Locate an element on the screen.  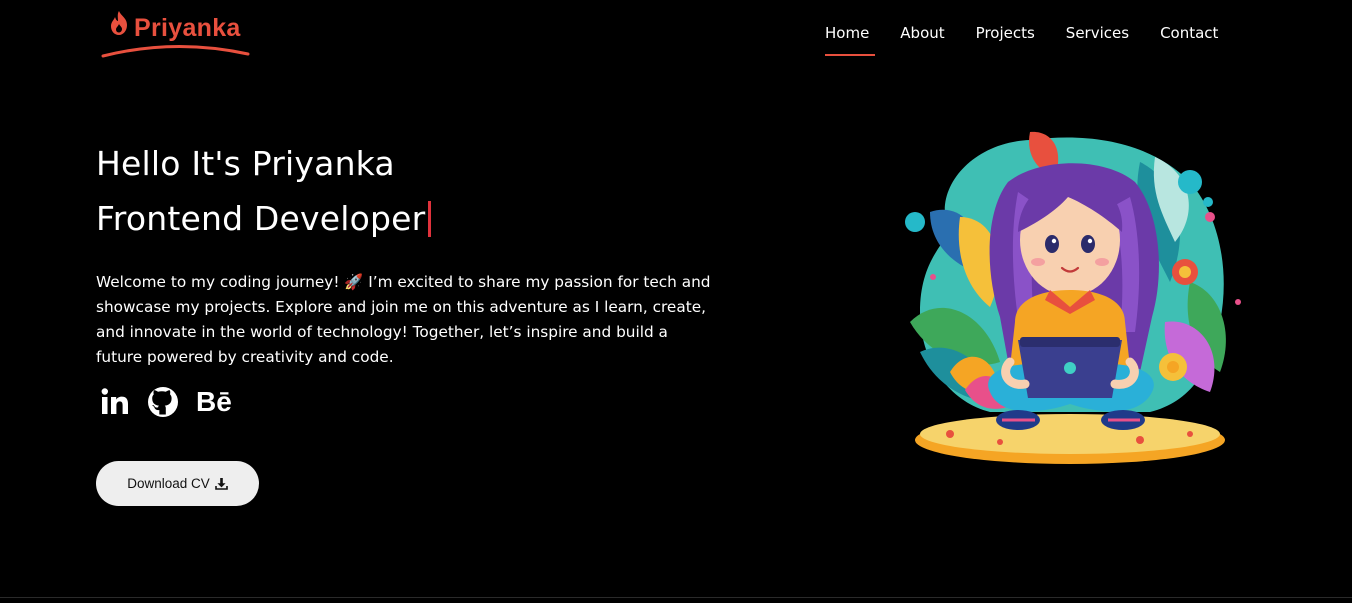
nav-services: Services is located at coordinates (1097, 39).